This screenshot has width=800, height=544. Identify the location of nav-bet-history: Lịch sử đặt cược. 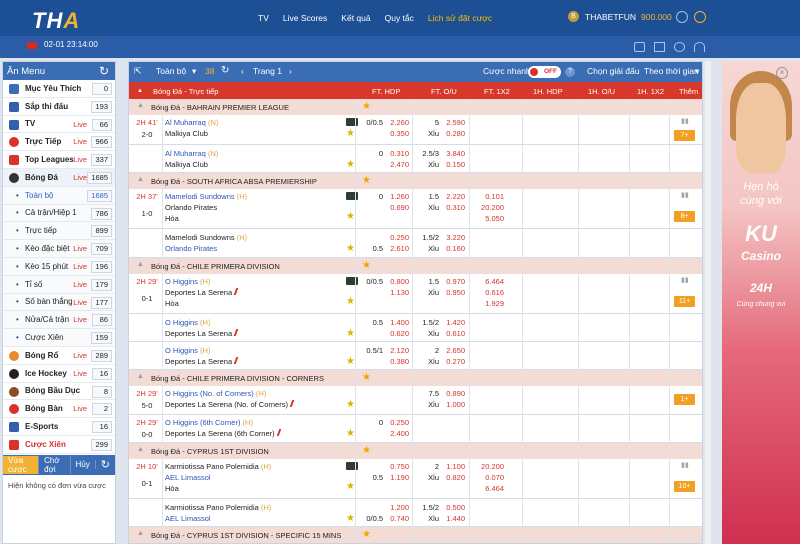
(460, 18).